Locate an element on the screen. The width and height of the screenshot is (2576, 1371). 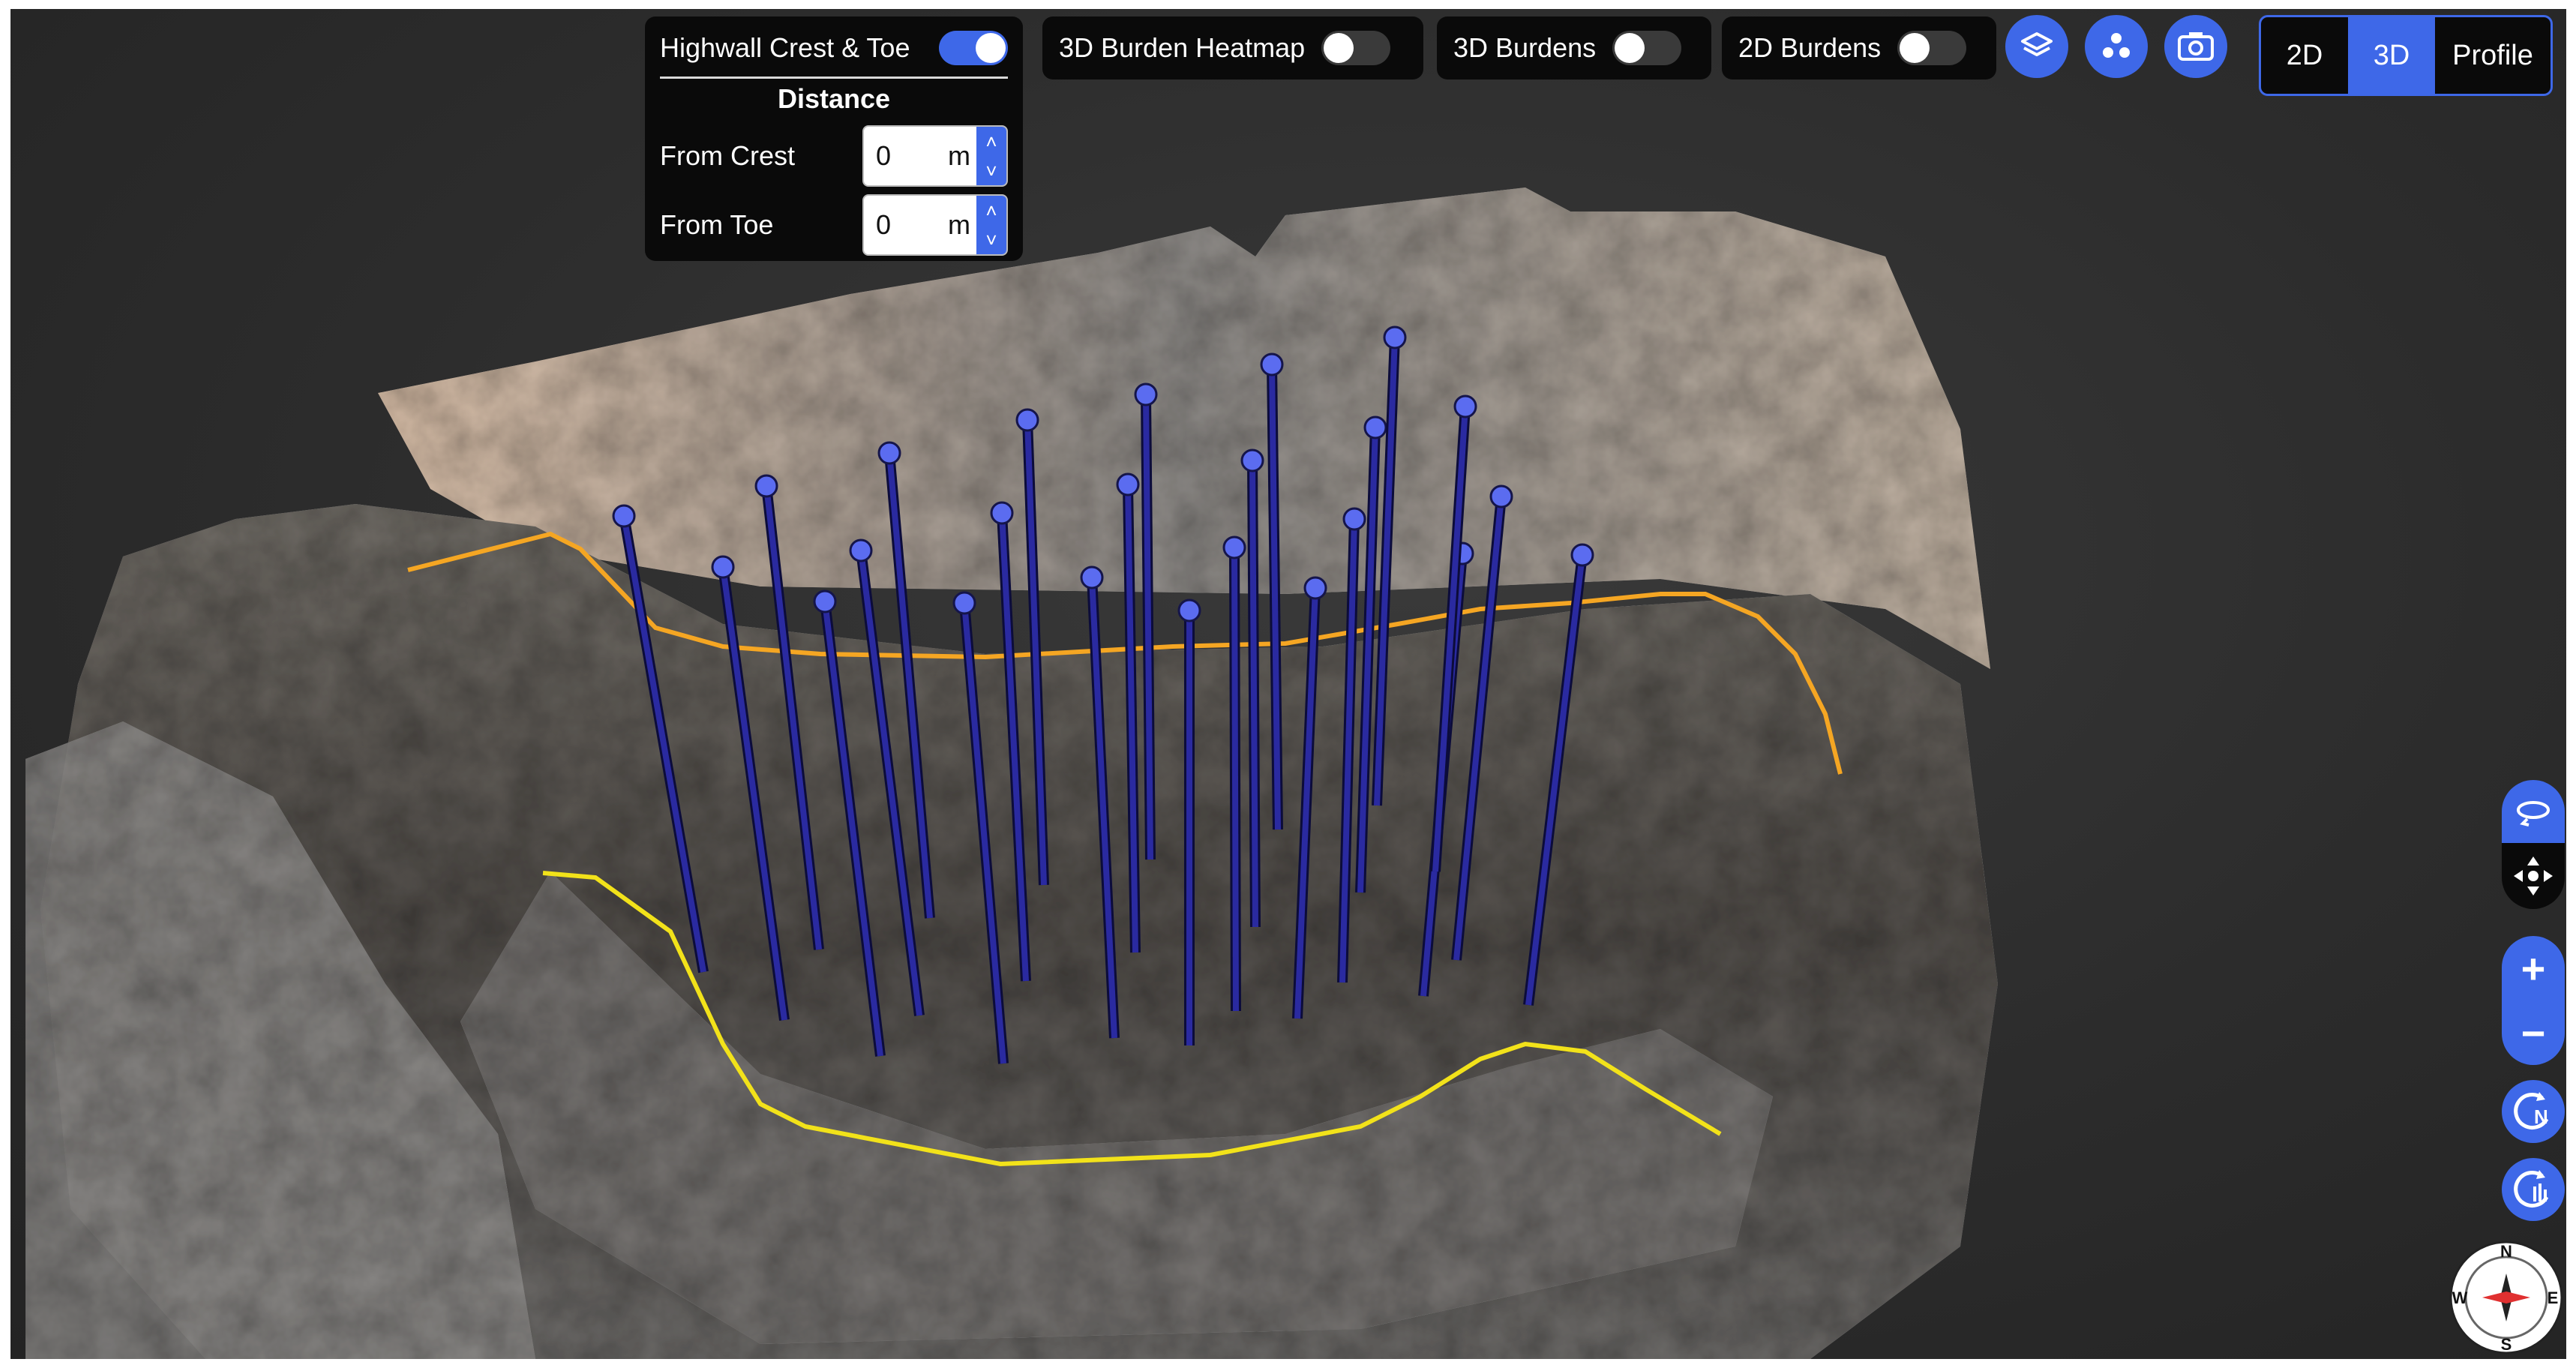
view-profile-button: Profile is located at coordinates (2493, 55).